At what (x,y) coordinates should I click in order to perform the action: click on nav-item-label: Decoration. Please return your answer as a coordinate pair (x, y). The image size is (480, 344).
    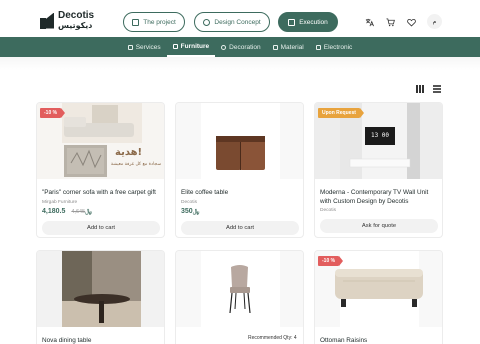
    Looking at the image, I should click on (245, 47).